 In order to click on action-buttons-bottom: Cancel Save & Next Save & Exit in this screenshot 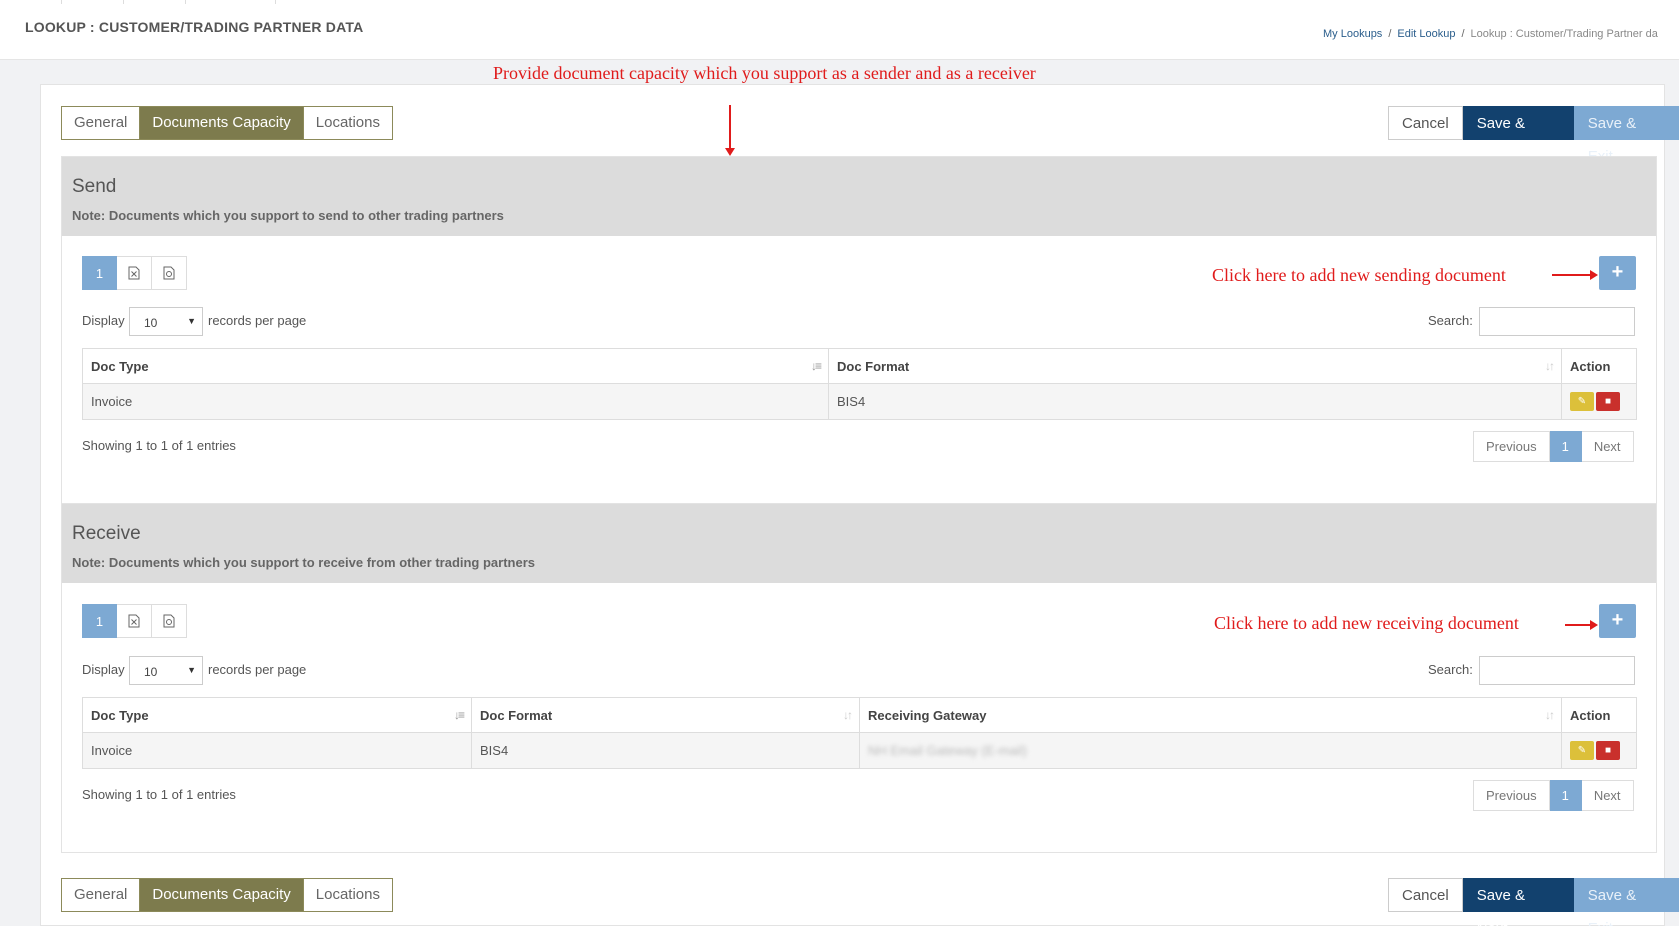, I will do `click(1533, 902)`.